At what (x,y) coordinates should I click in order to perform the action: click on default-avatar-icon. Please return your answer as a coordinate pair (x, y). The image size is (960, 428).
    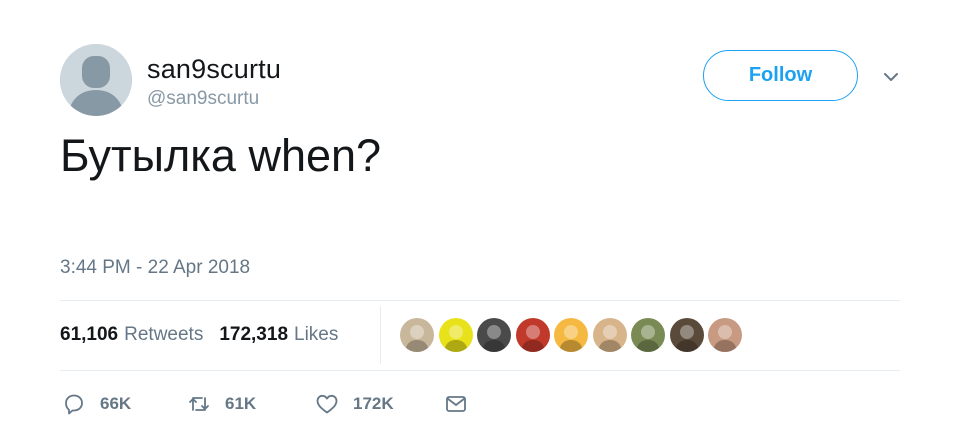
    Looking at the image, I should click on (96, 80).